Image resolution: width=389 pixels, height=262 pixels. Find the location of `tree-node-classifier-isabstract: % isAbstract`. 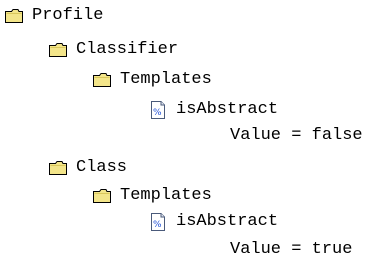

tree-node-classifier-isabstract: % isAbstract is located at coordinates (213, 110).